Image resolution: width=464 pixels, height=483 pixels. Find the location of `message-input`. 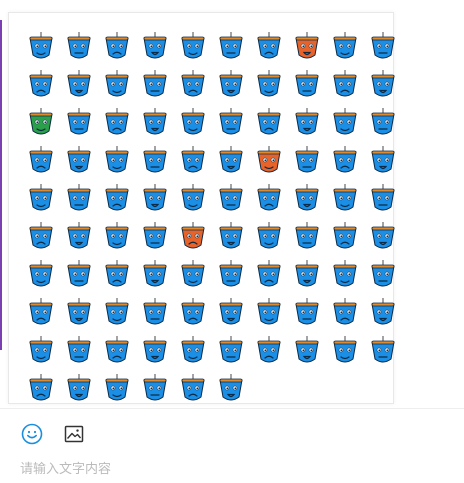

message-input is located at coordinates (230, 469).